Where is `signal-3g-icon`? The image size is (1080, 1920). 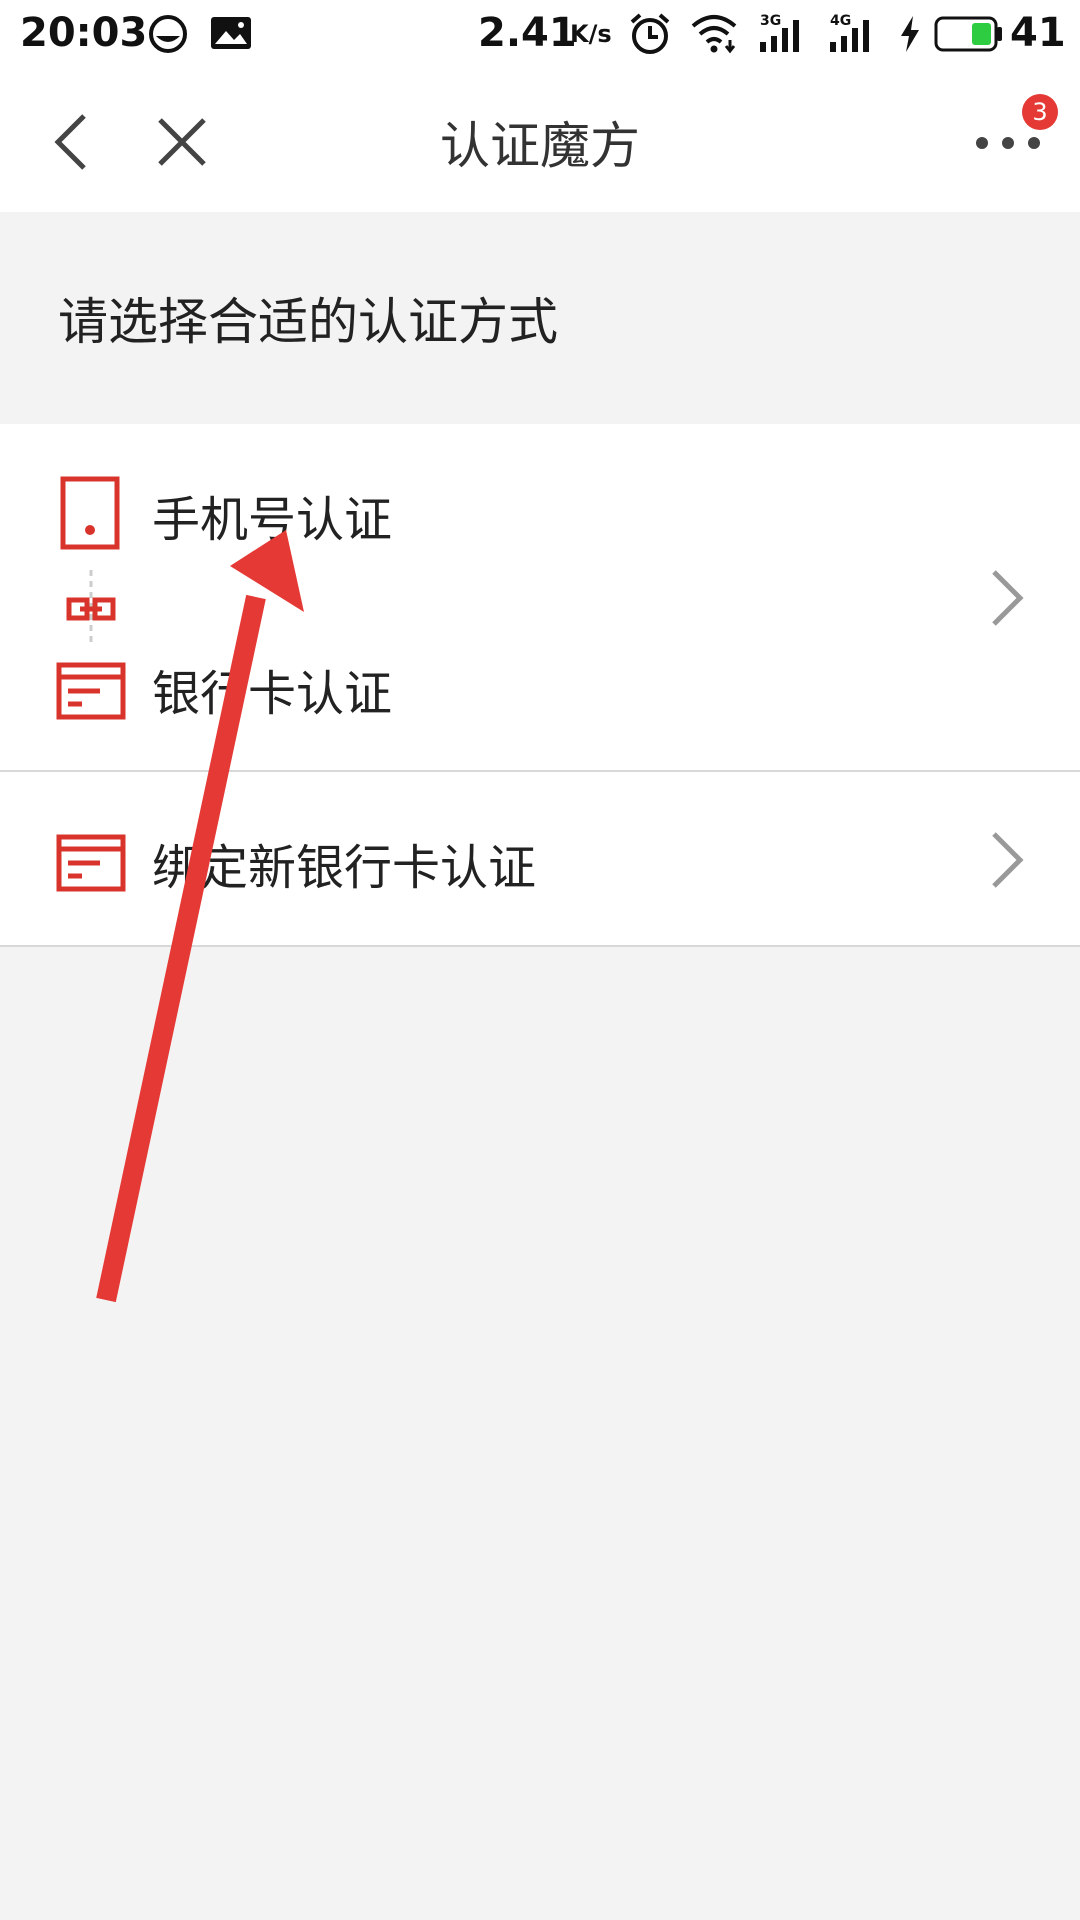 signal-3g-icon is located at coordinates (784, 34).